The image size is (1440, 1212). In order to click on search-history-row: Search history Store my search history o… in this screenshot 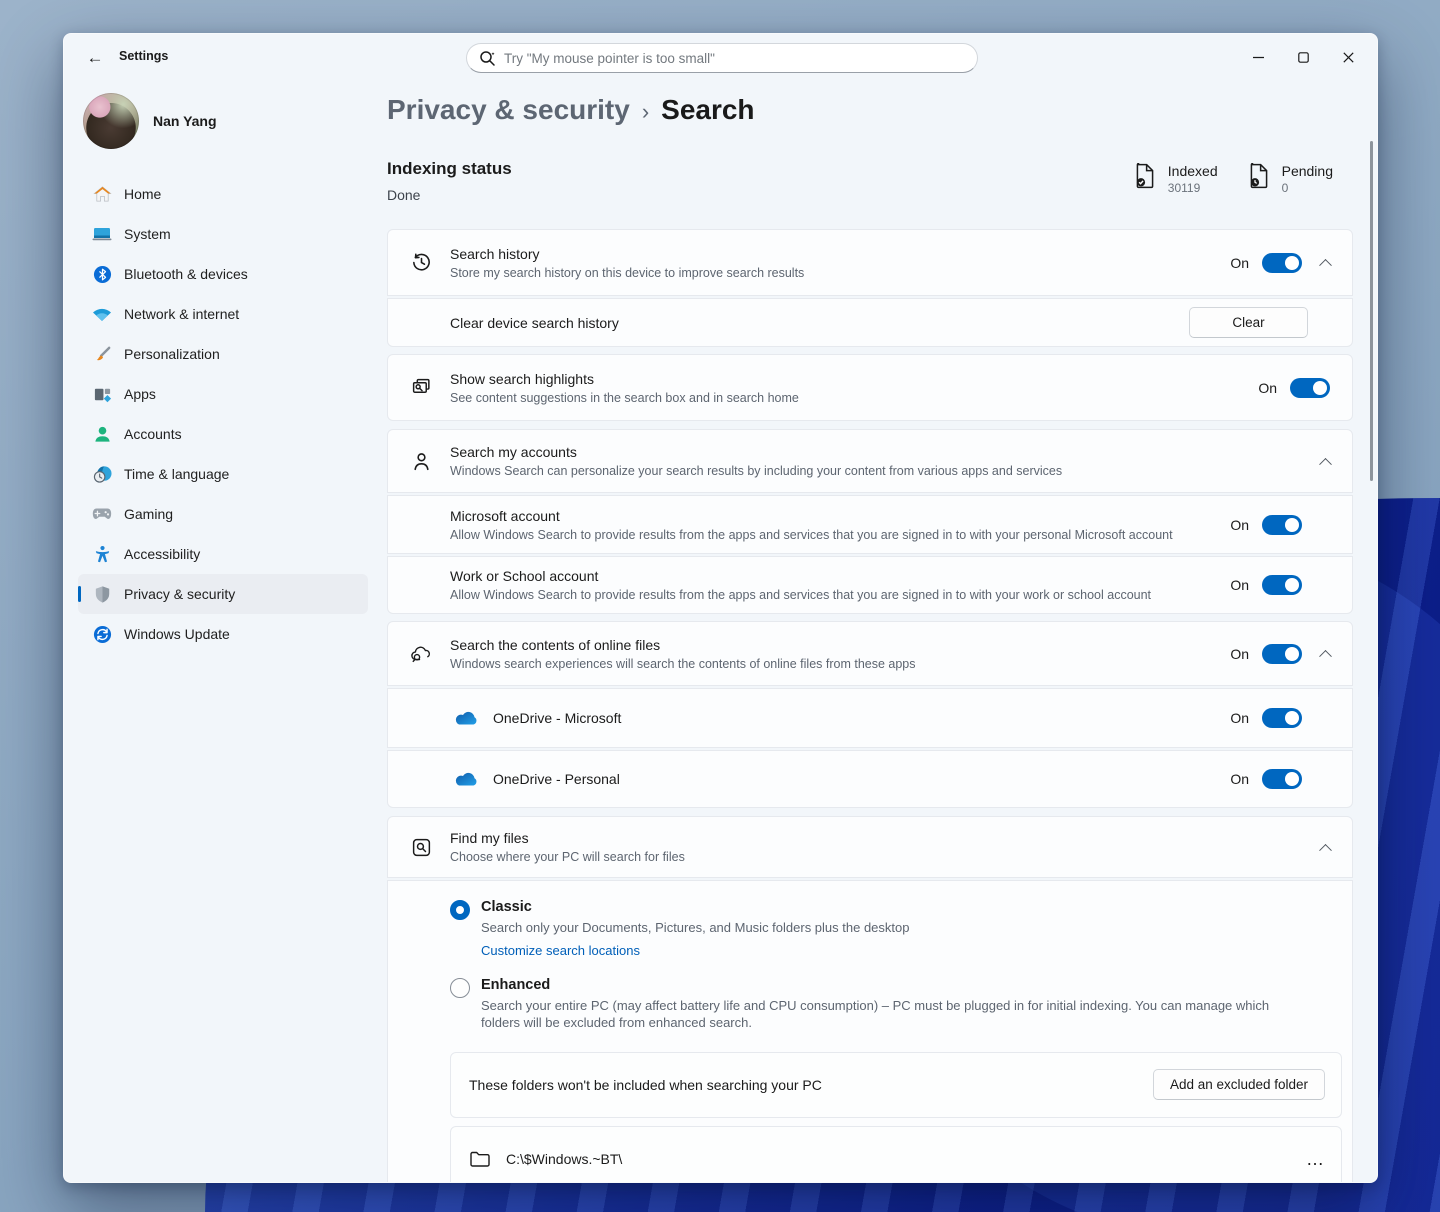, I will do `click(870, 262)`.